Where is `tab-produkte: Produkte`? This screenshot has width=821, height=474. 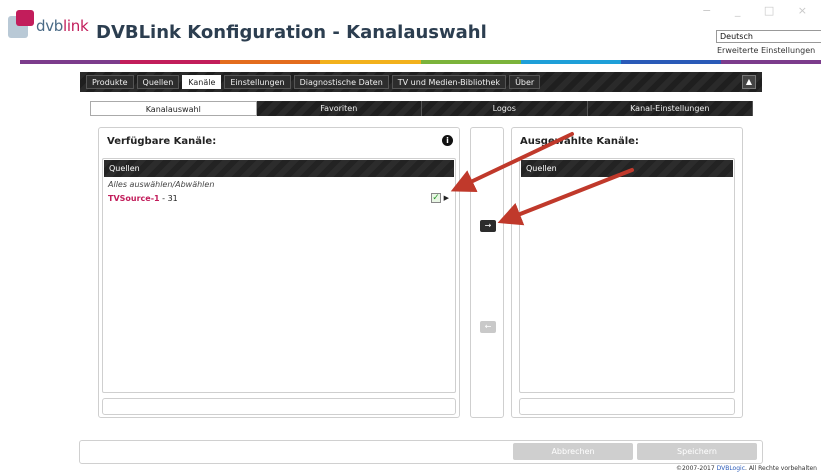
tab-produkte: Produkte is located at coordinates (110, 82).